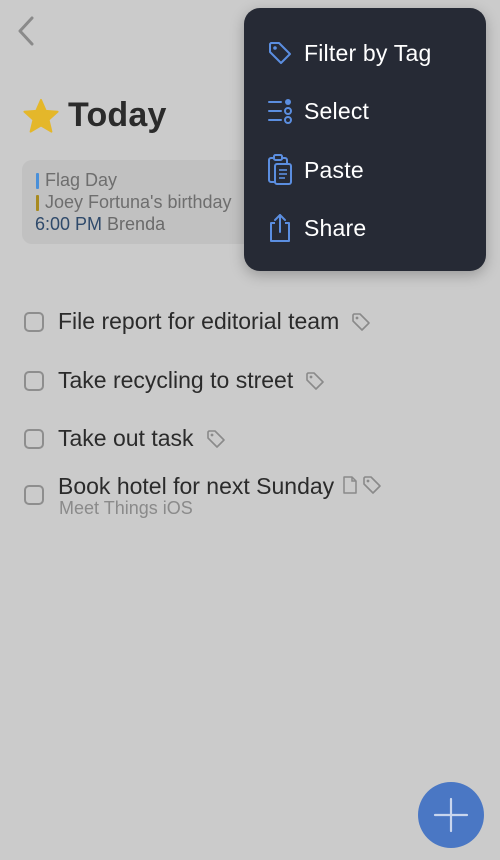  I want to click on add-task-button, so click(451, 815).